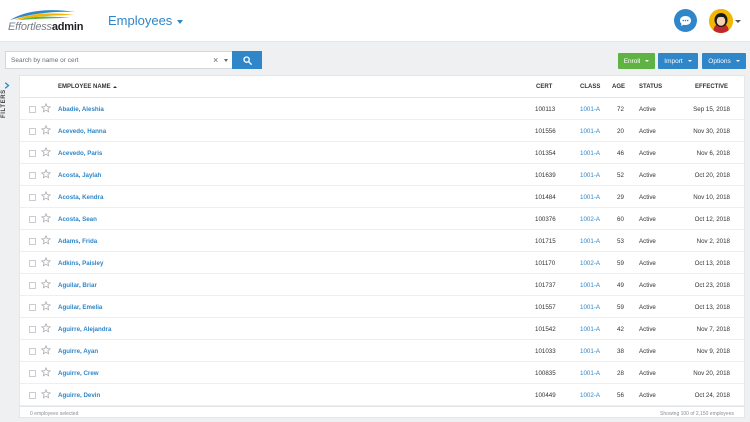  What do you see at coordinates (620, 307) in the screenshot?
I see `age-cell: 59` at bounding box center [620, 307].